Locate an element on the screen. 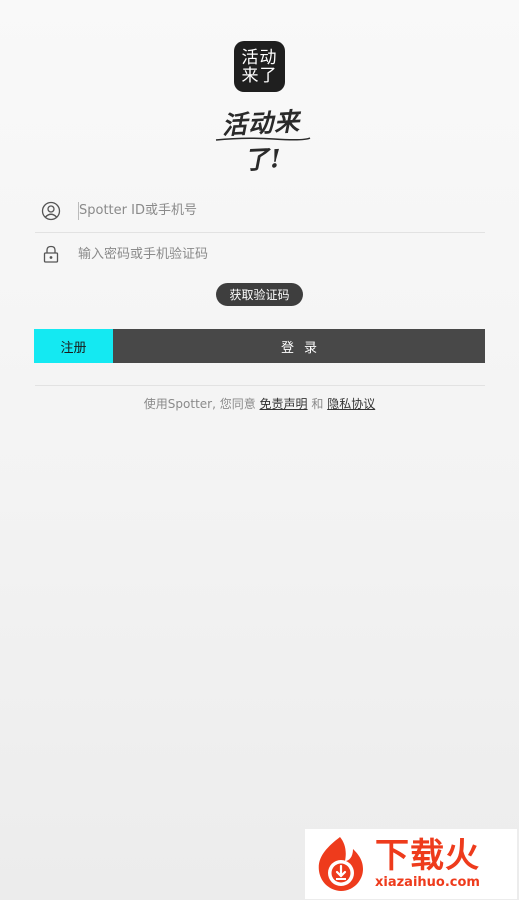 This screenshot has height=900, width=519. divider is located at coordinates (260, 385).